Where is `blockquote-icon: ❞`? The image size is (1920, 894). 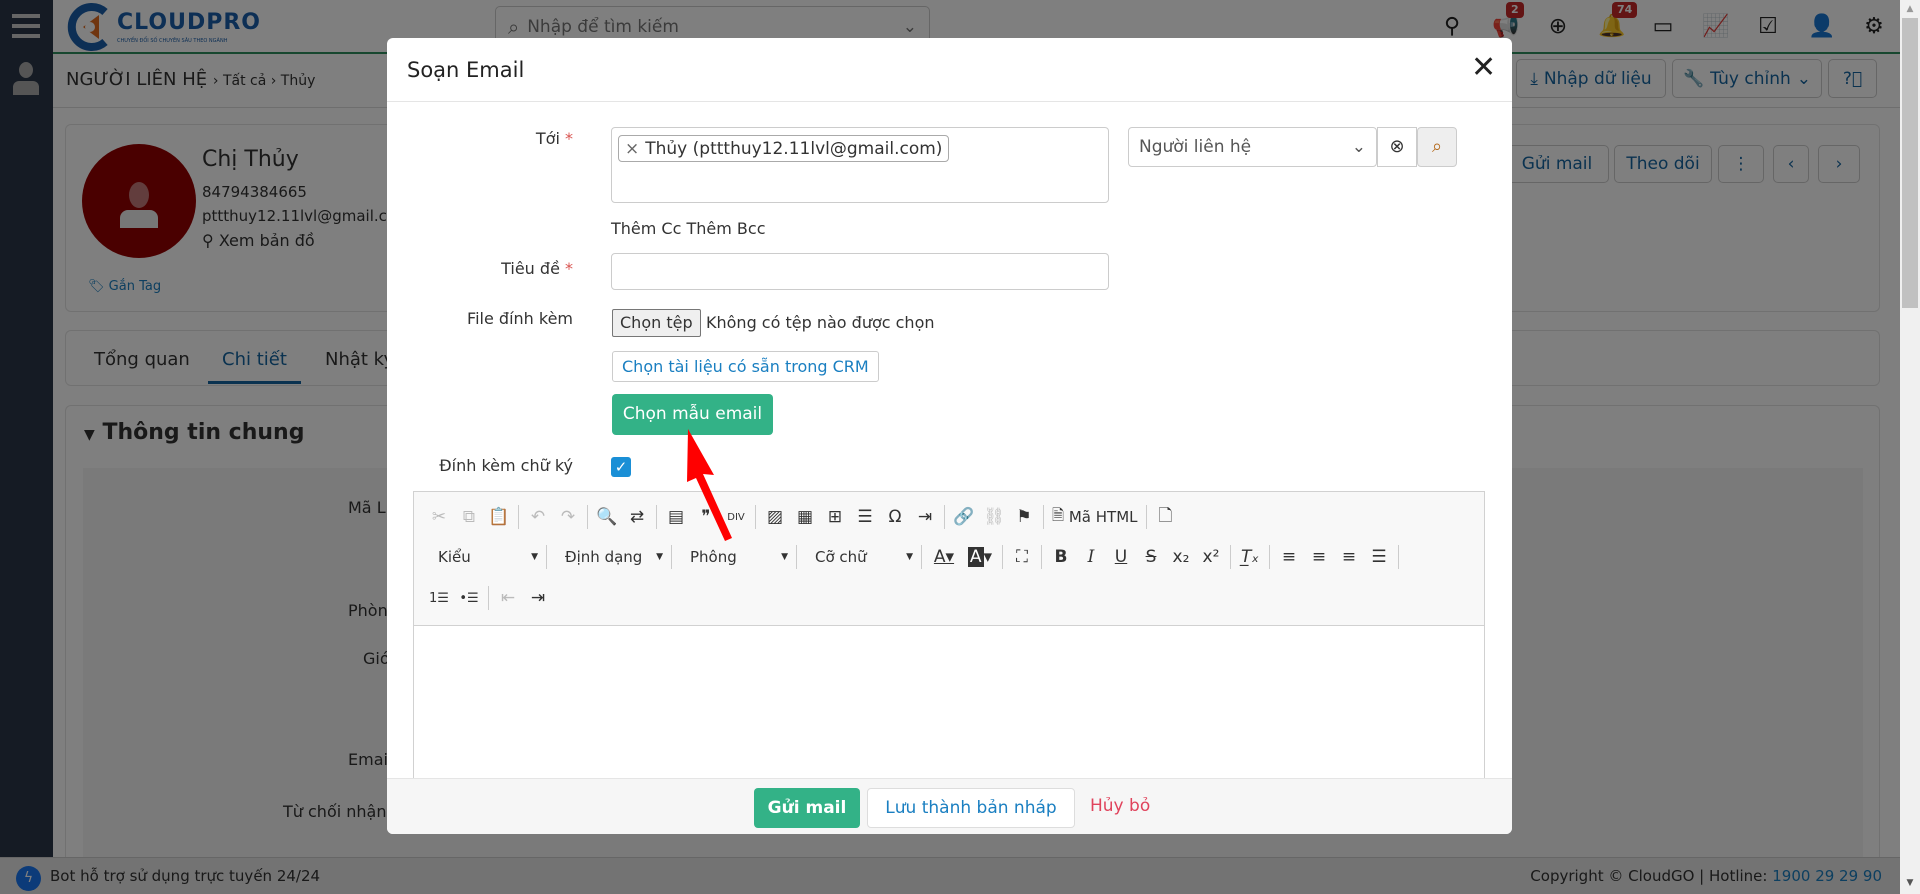
blockquote-icon: ❞ is located at coordinates (706, 517).